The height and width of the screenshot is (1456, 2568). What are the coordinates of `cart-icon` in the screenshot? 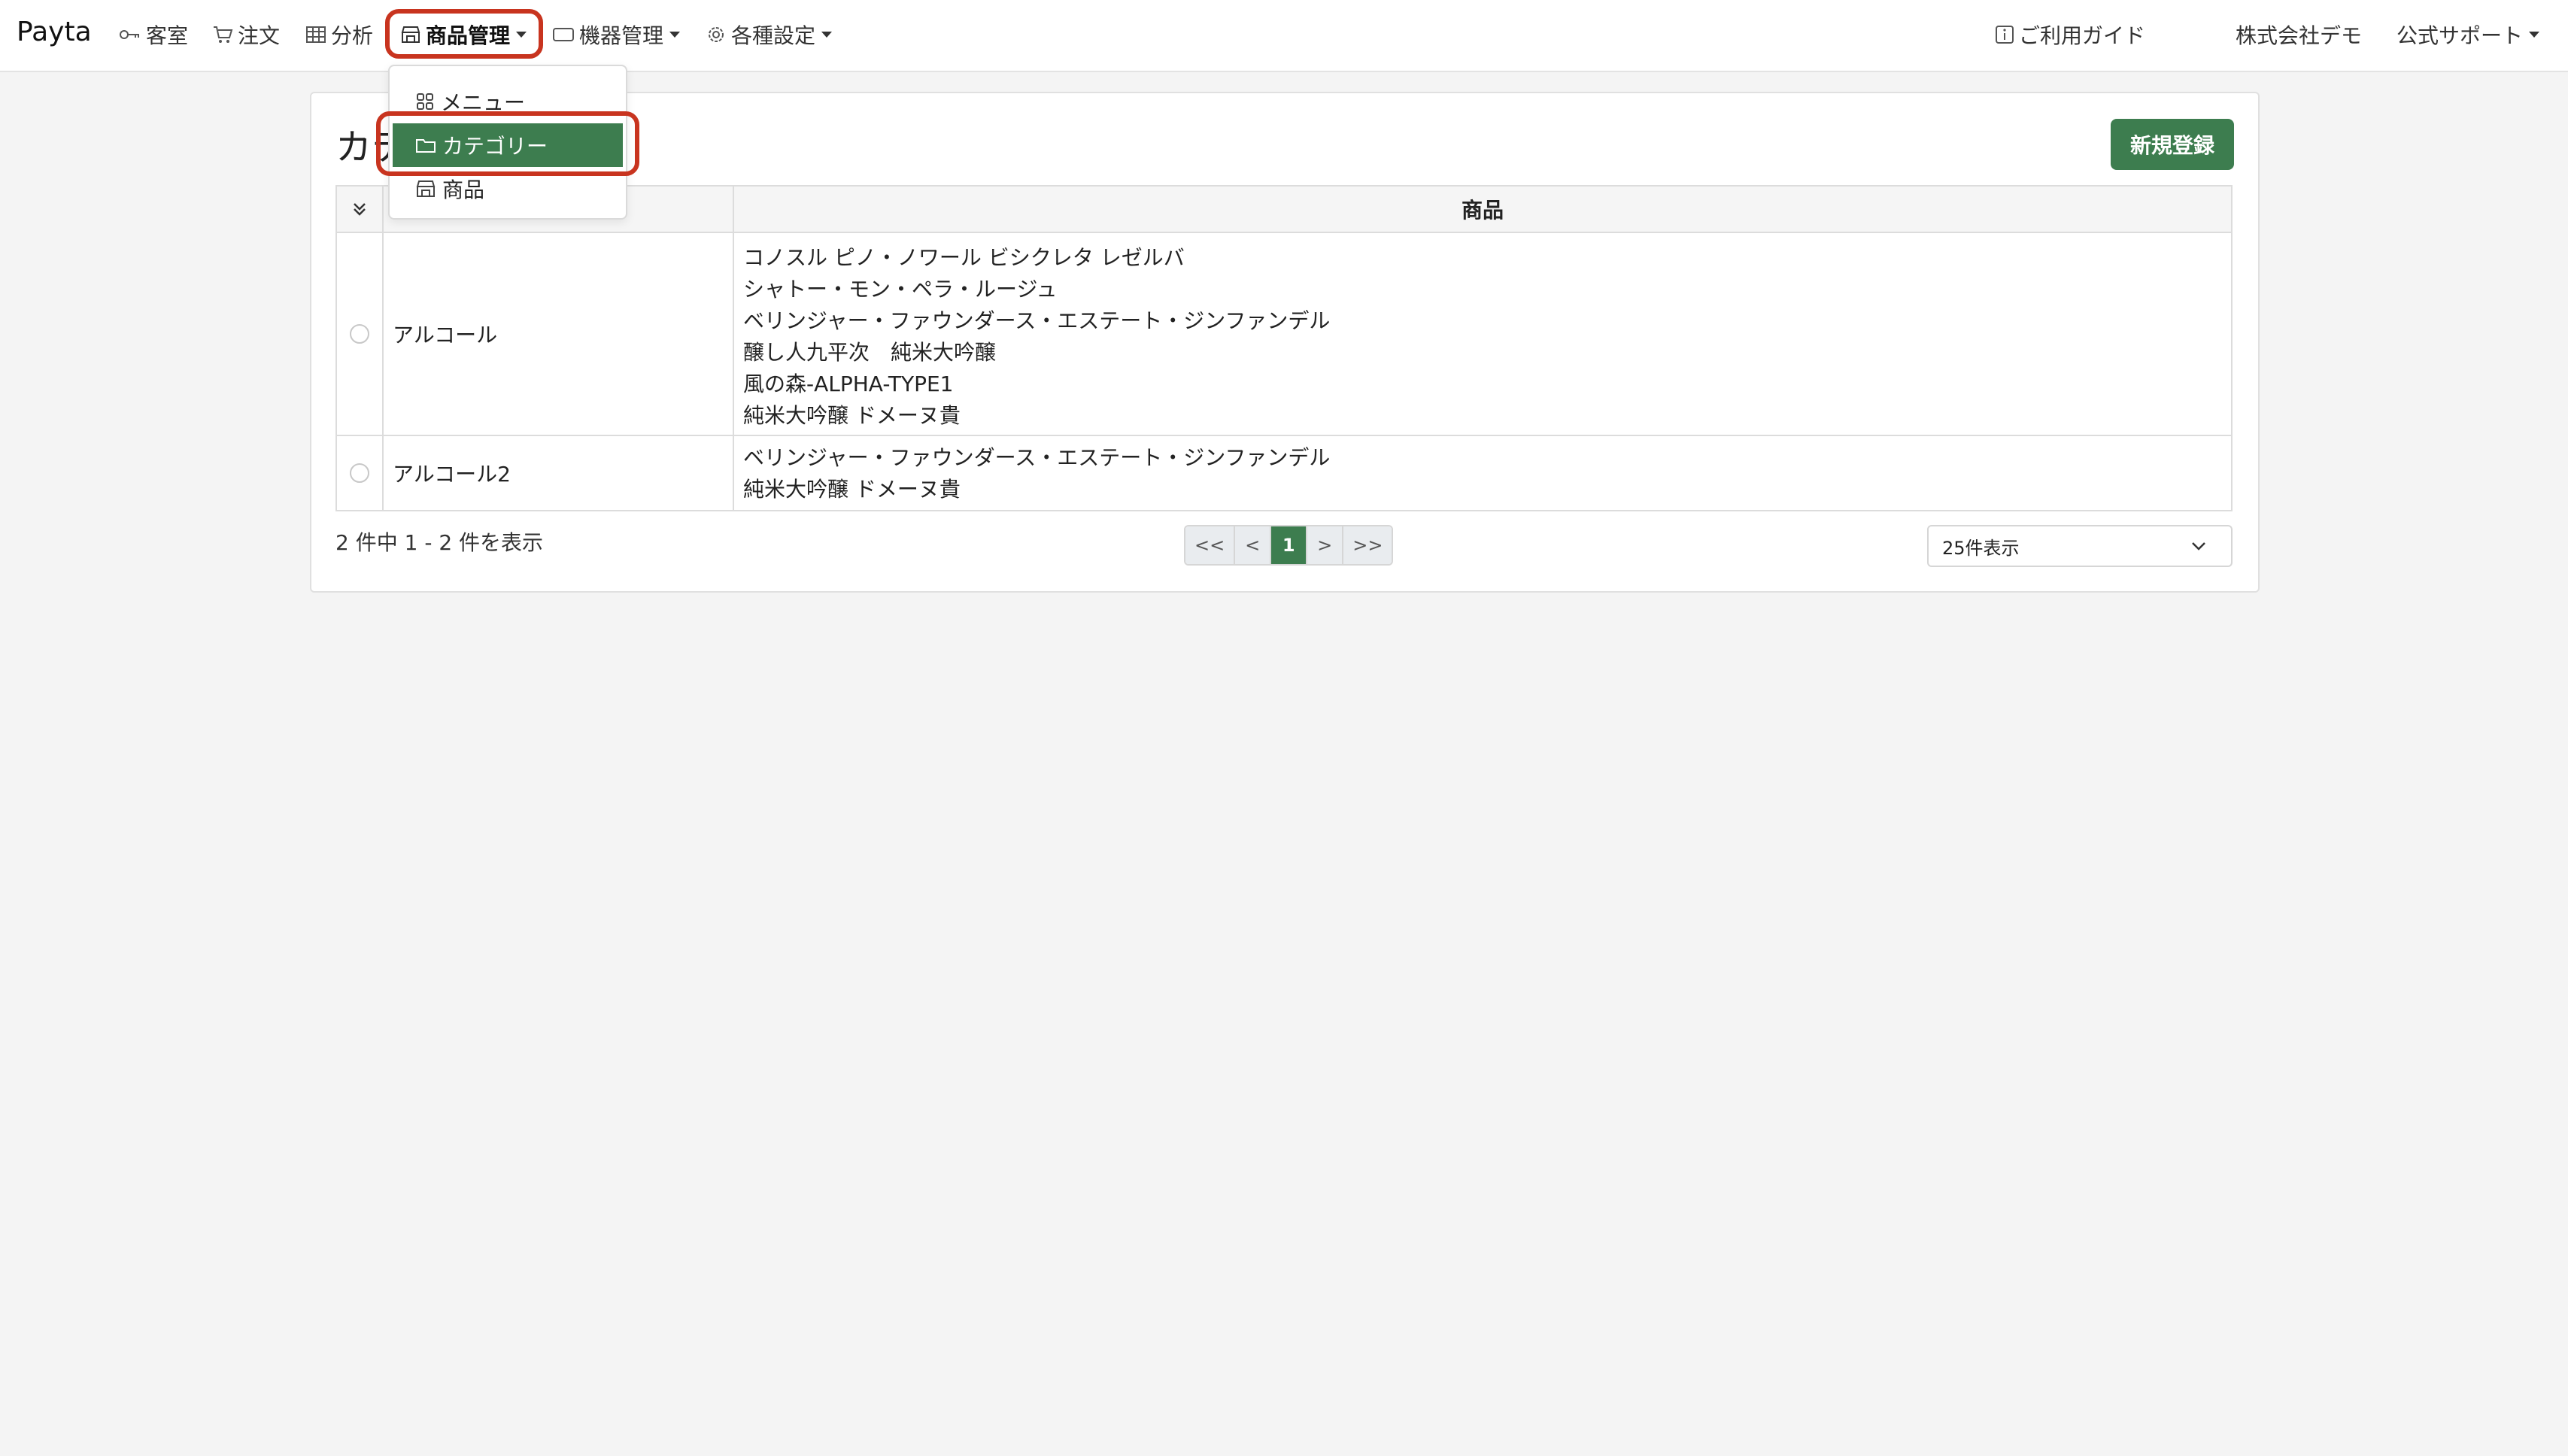 It's located at (223, 34).